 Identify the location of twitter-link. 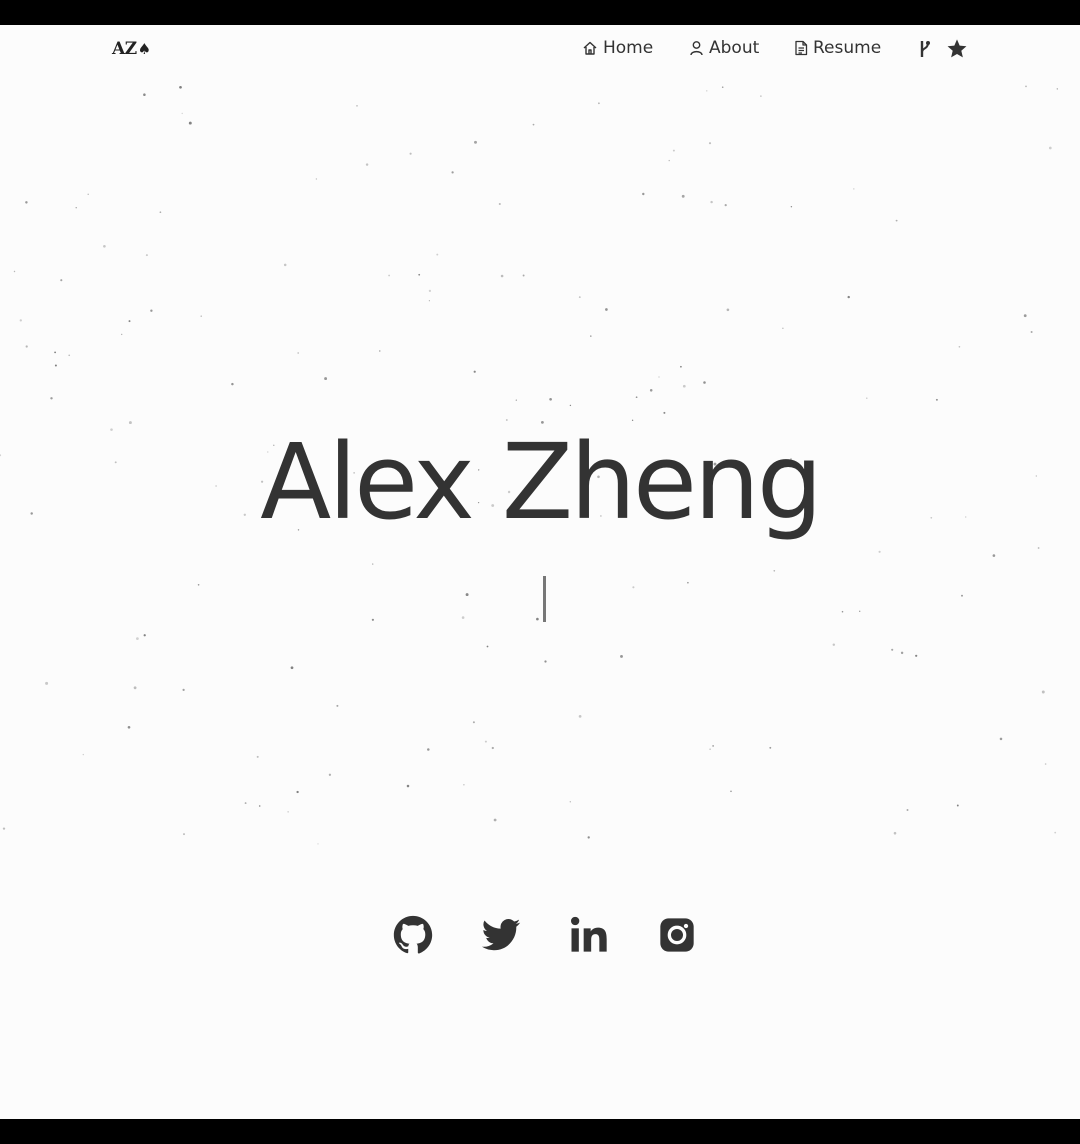
(501, 935).